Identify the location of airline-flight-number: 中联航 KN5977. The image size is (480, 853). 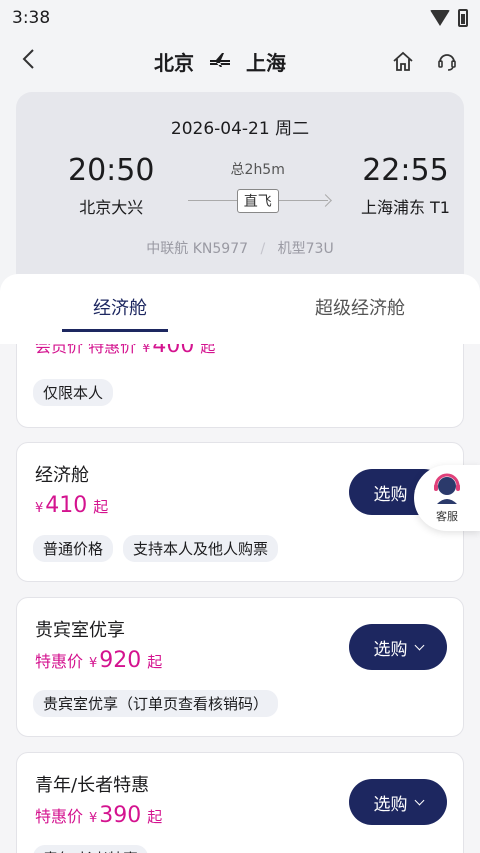
(197, 249).